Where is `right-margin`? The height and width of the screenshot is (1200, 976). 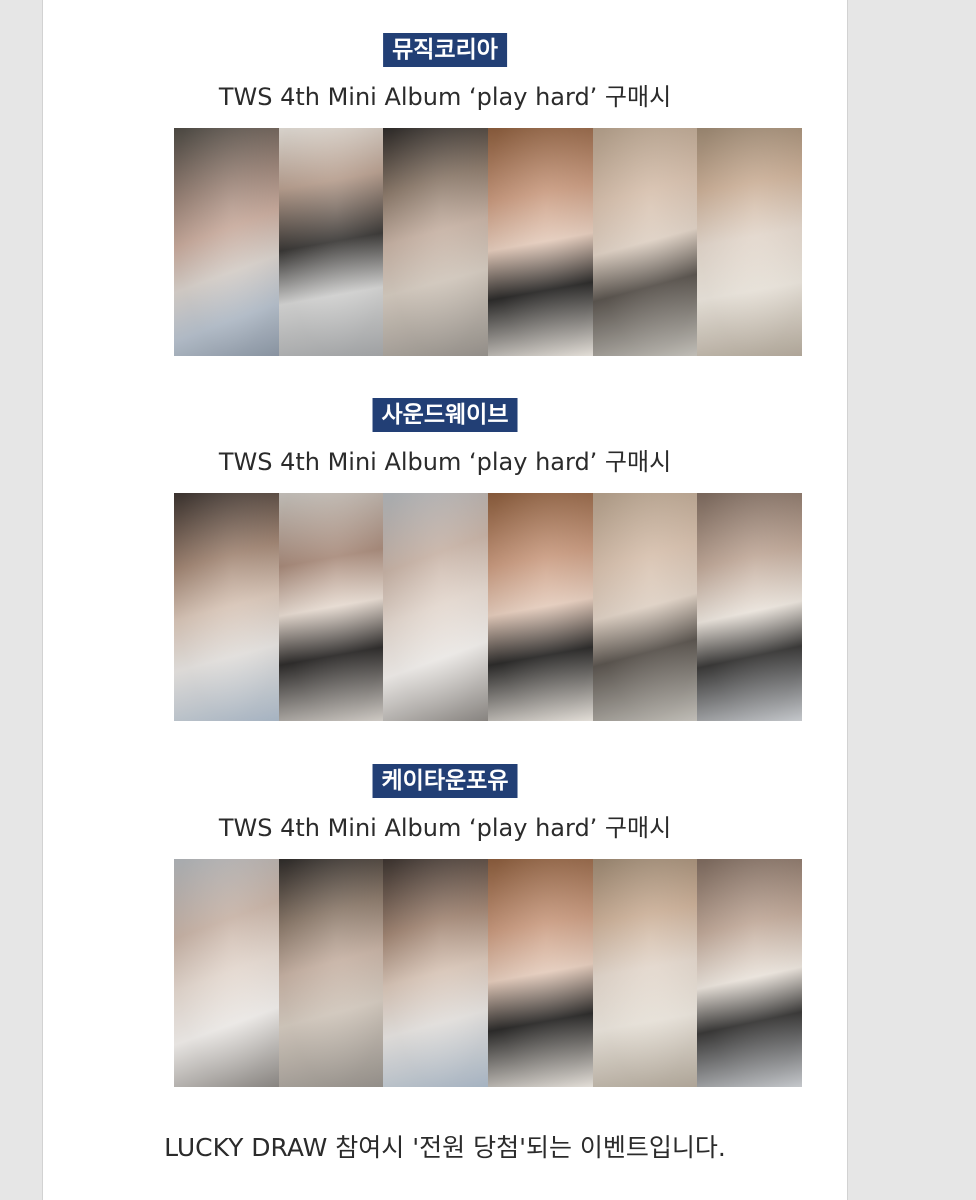 right-margin is located at coordinates (911, 600).